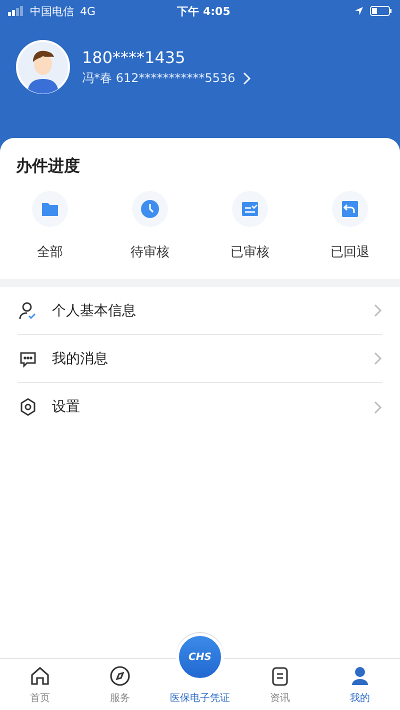 This screenshot has height=710, width=400. What do you see at coordinates (280, 698) in the screenshot?
I see `tab-label: 资讯` at bounding box center [280, 698].